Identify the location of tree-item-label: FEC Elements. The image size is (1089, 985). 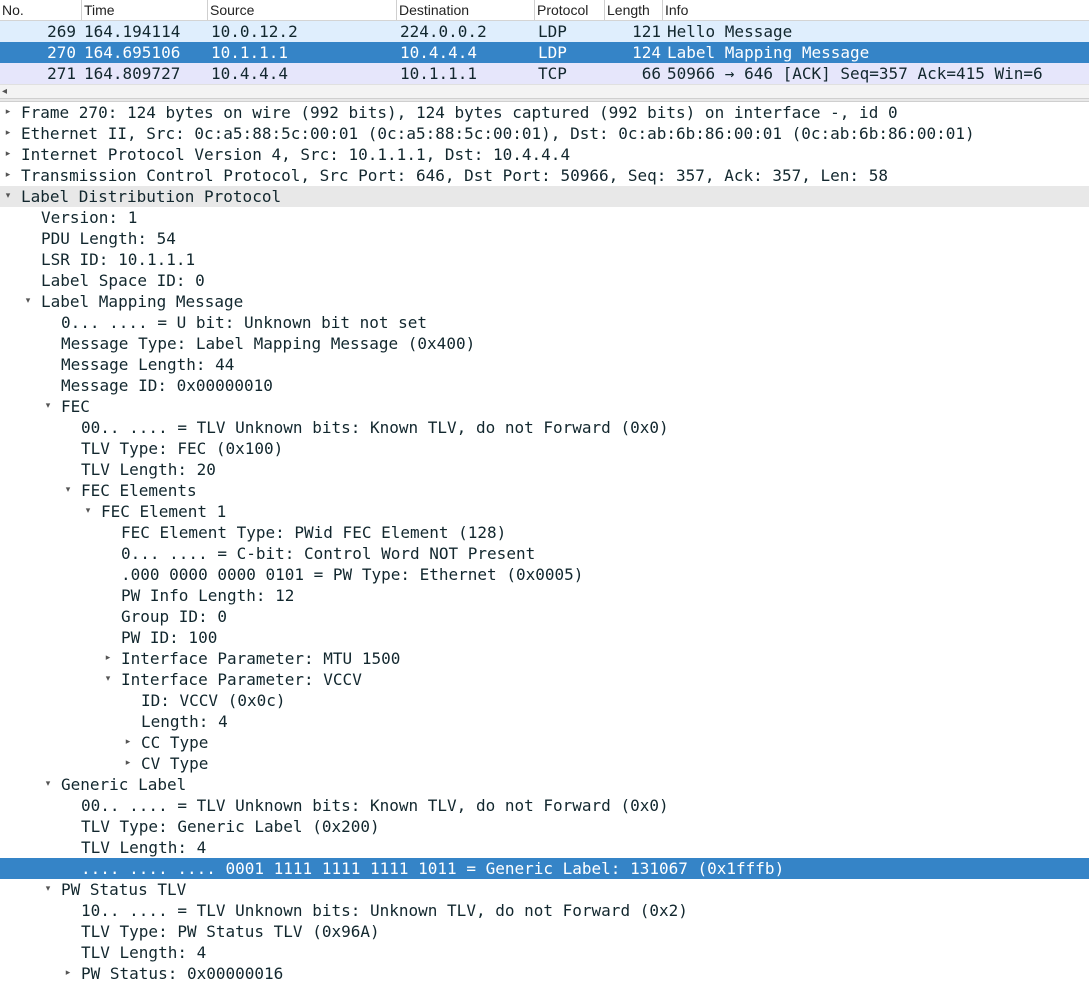
(139, 490).